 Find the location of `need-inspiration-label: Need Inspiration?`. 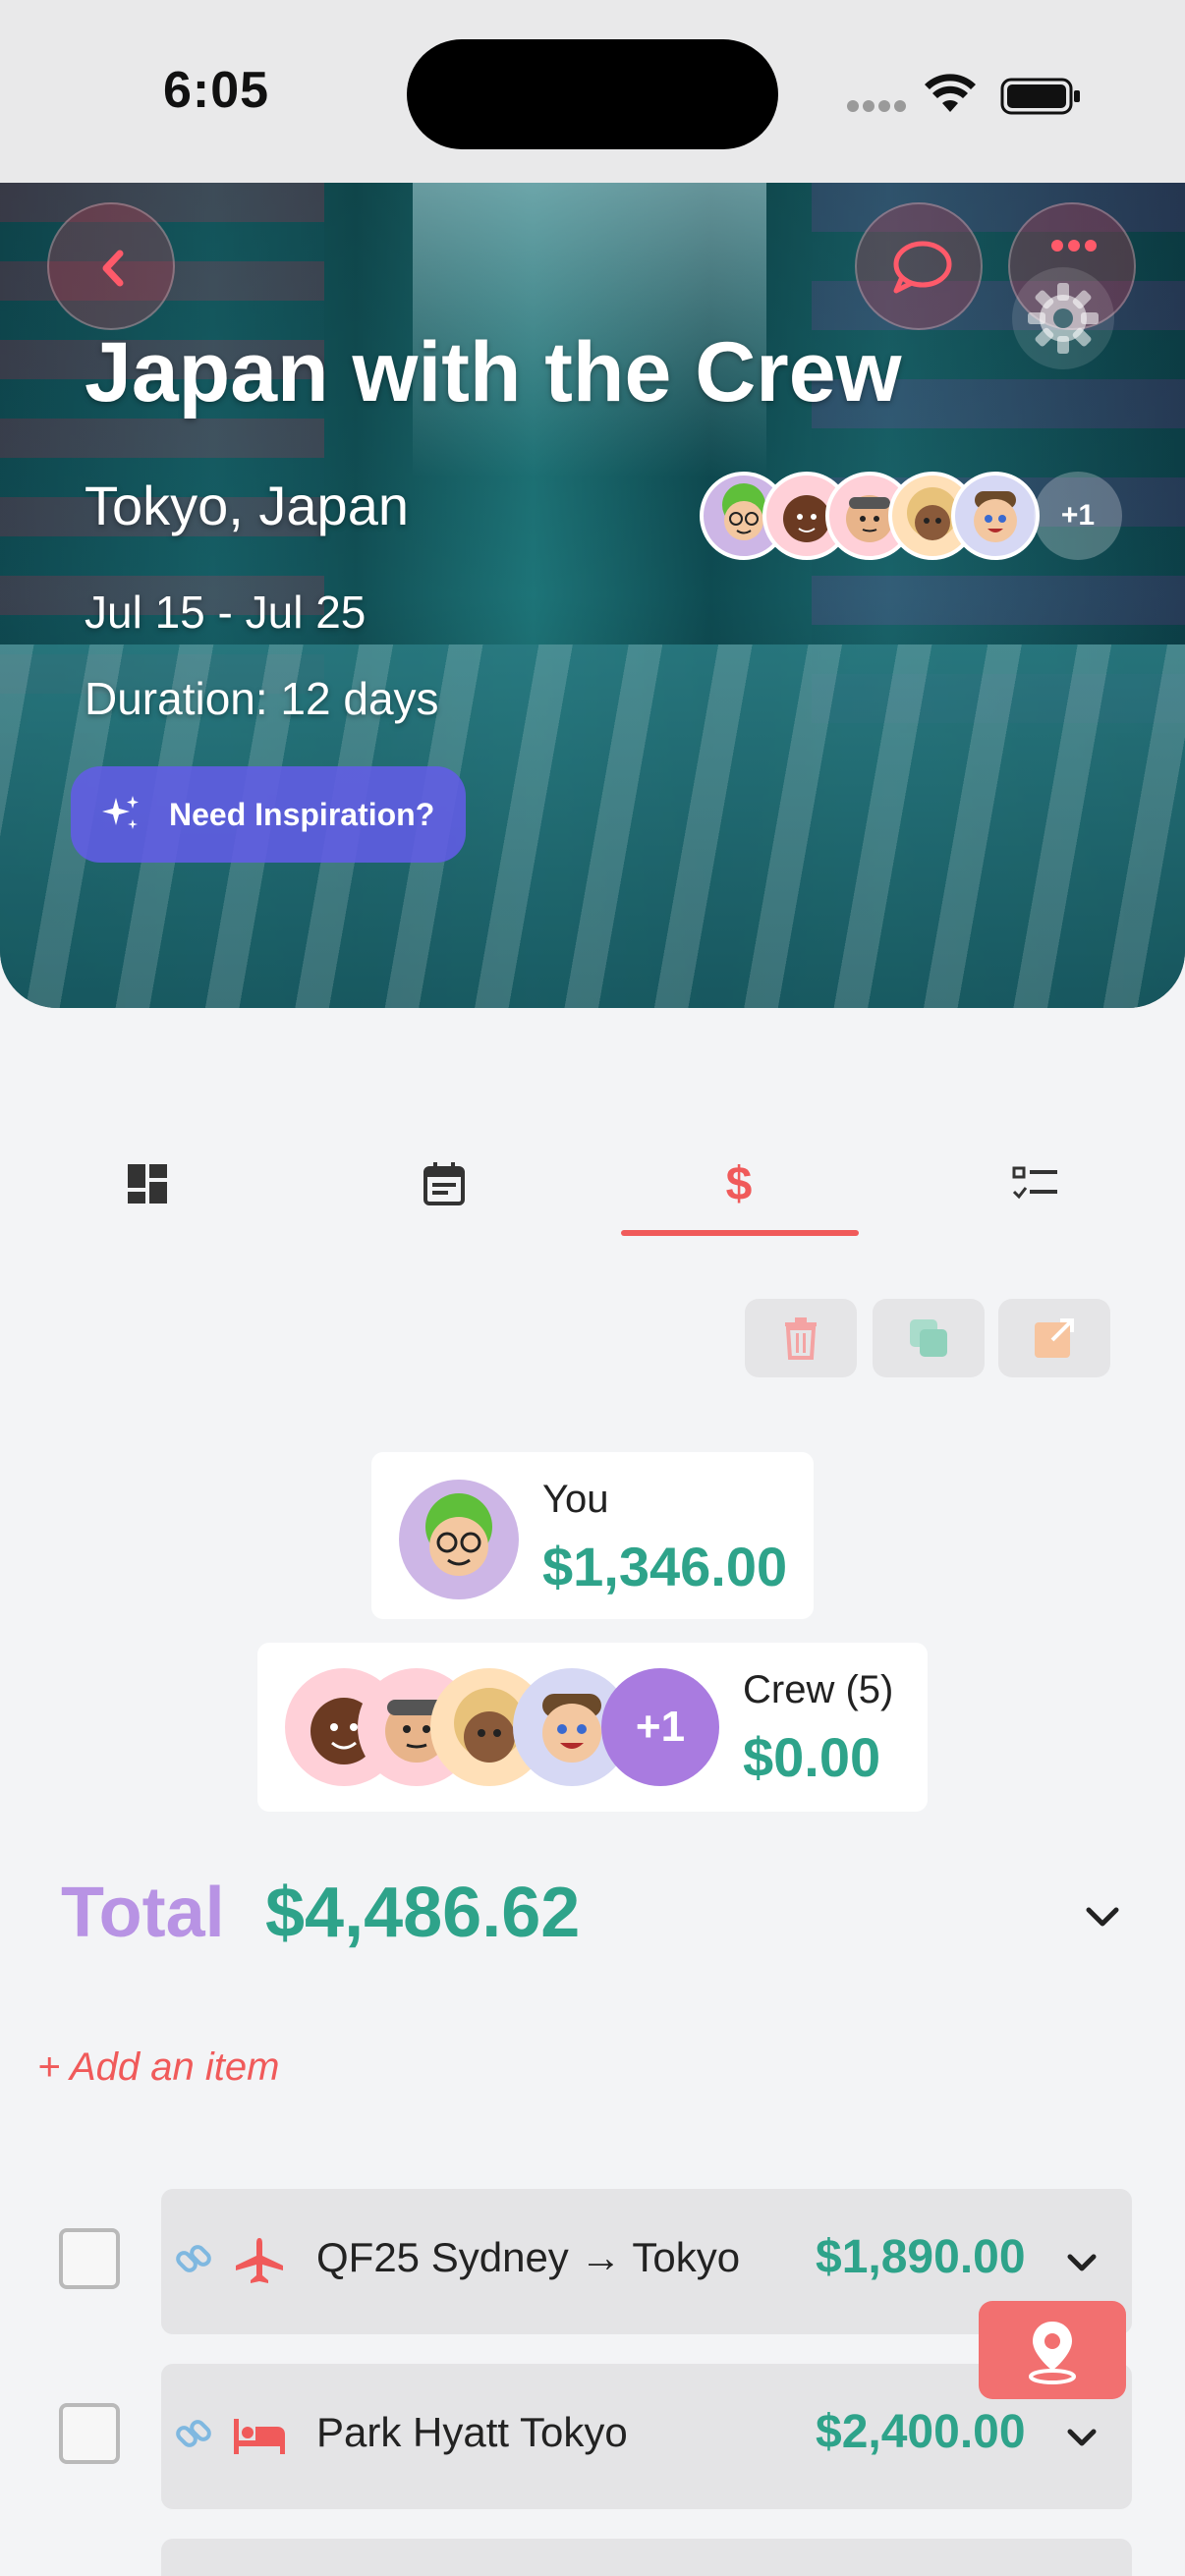

need-inspiration-label: Need Inspiration? is located at coordinates (302, 814).